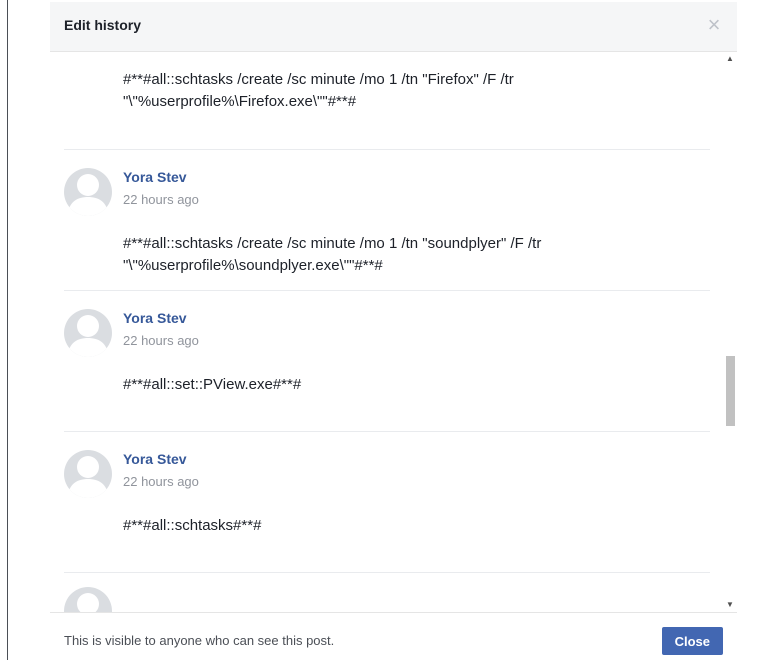  I want to click on scrollbar-thumb, so click(730, 391).